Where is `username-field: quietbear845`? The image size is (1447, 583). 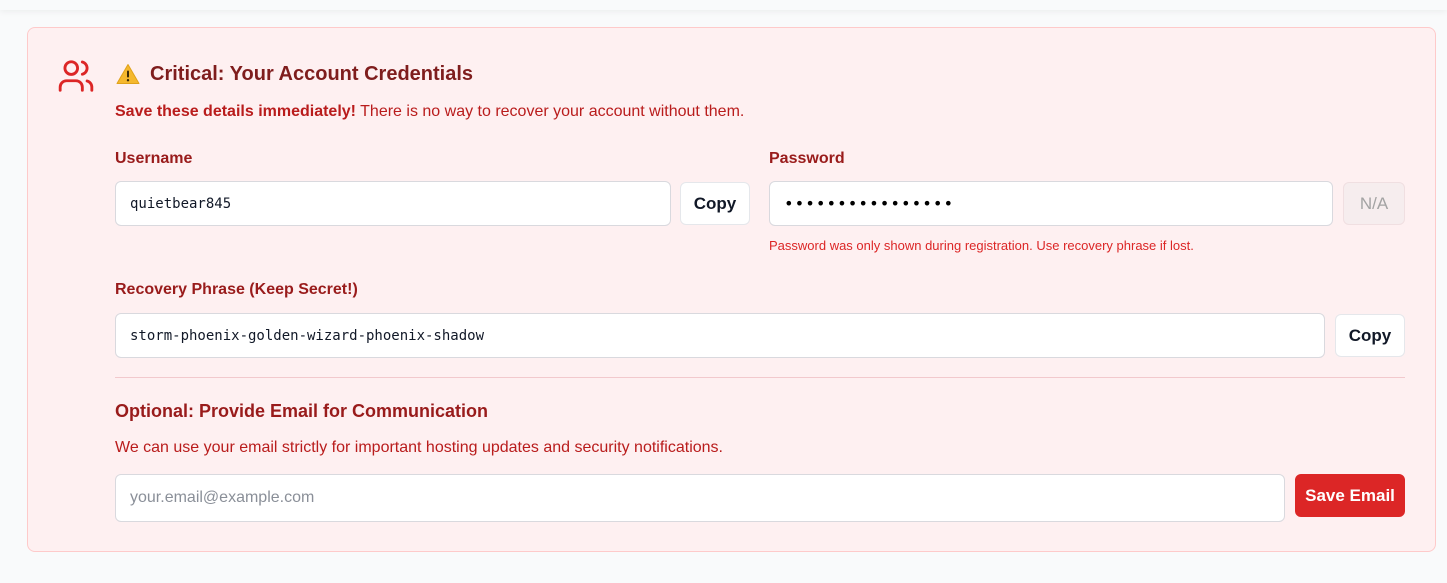
username-field: quietbear845 is located at coordinates (393, 203).